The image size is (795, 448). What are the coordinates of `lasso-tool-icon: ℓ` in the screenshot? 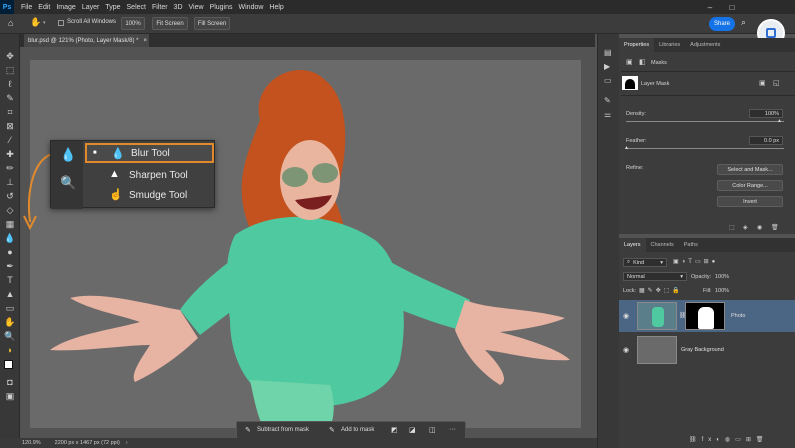 It's located at (10, 84).